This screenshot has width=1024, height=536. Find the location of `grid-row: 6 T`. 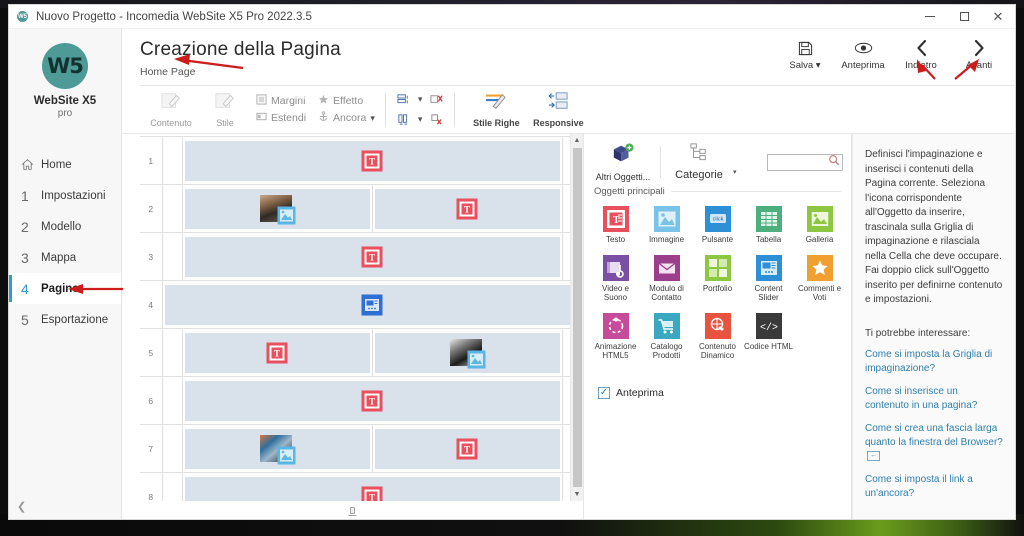

grid-row: 6 T is located at coordinates (355, 400).